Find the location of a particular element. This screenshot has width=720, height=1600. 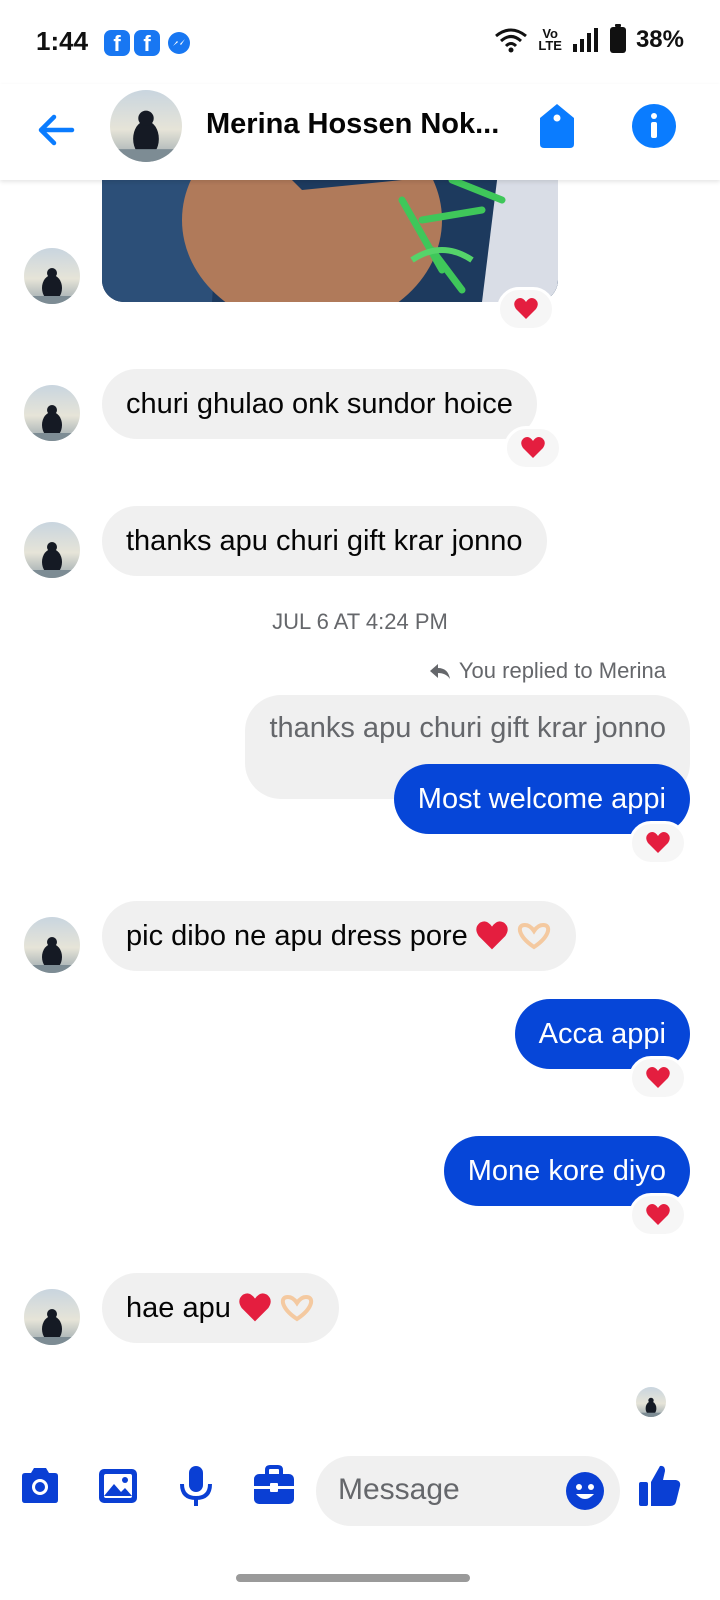

status-time: 1:44 is located at coordinates (62, 41).